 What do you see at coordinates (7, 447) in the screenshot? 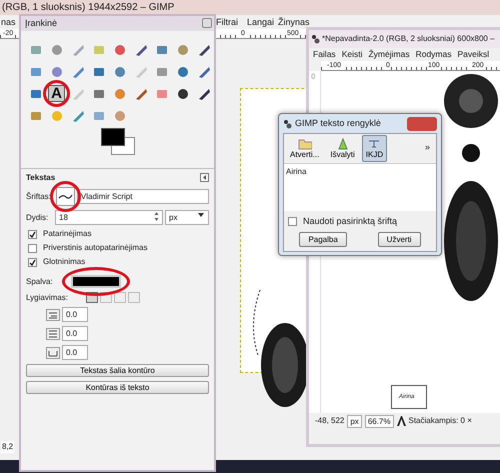
I see `zoom-label: 8,2` at bounding box center [7, 447].